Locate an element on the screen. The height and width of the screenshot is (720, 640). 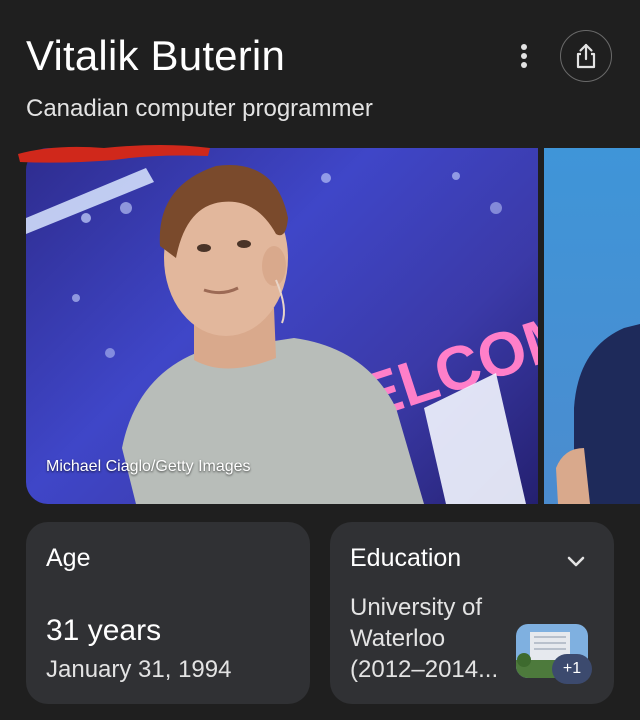
age-label: Age is located at coordinates (68, 558).